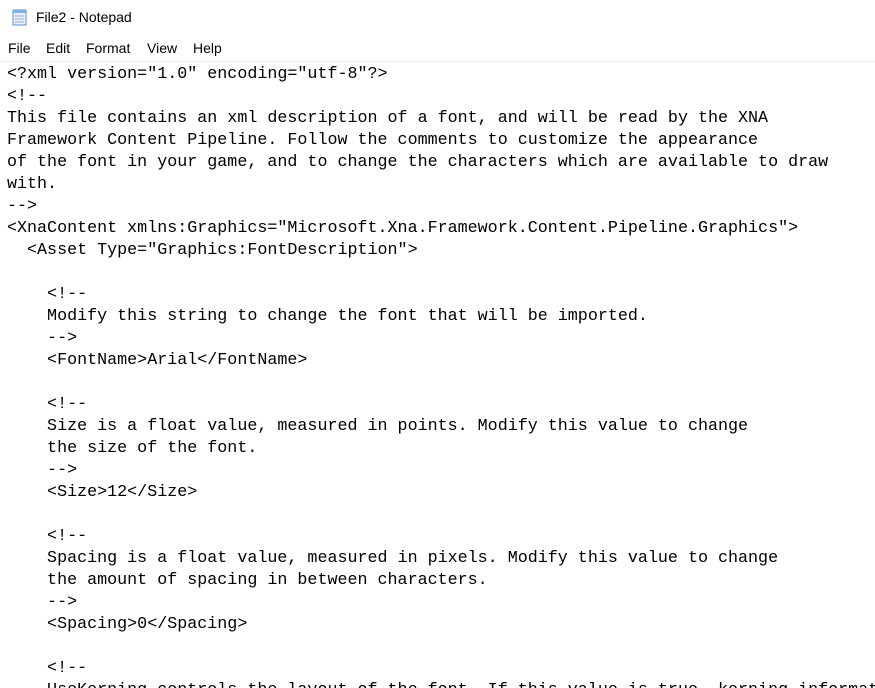  Describe the element at coordinates (127, 624) in the screenshot. I see `text-line: <Spacing>0</Spacing>` at that location.